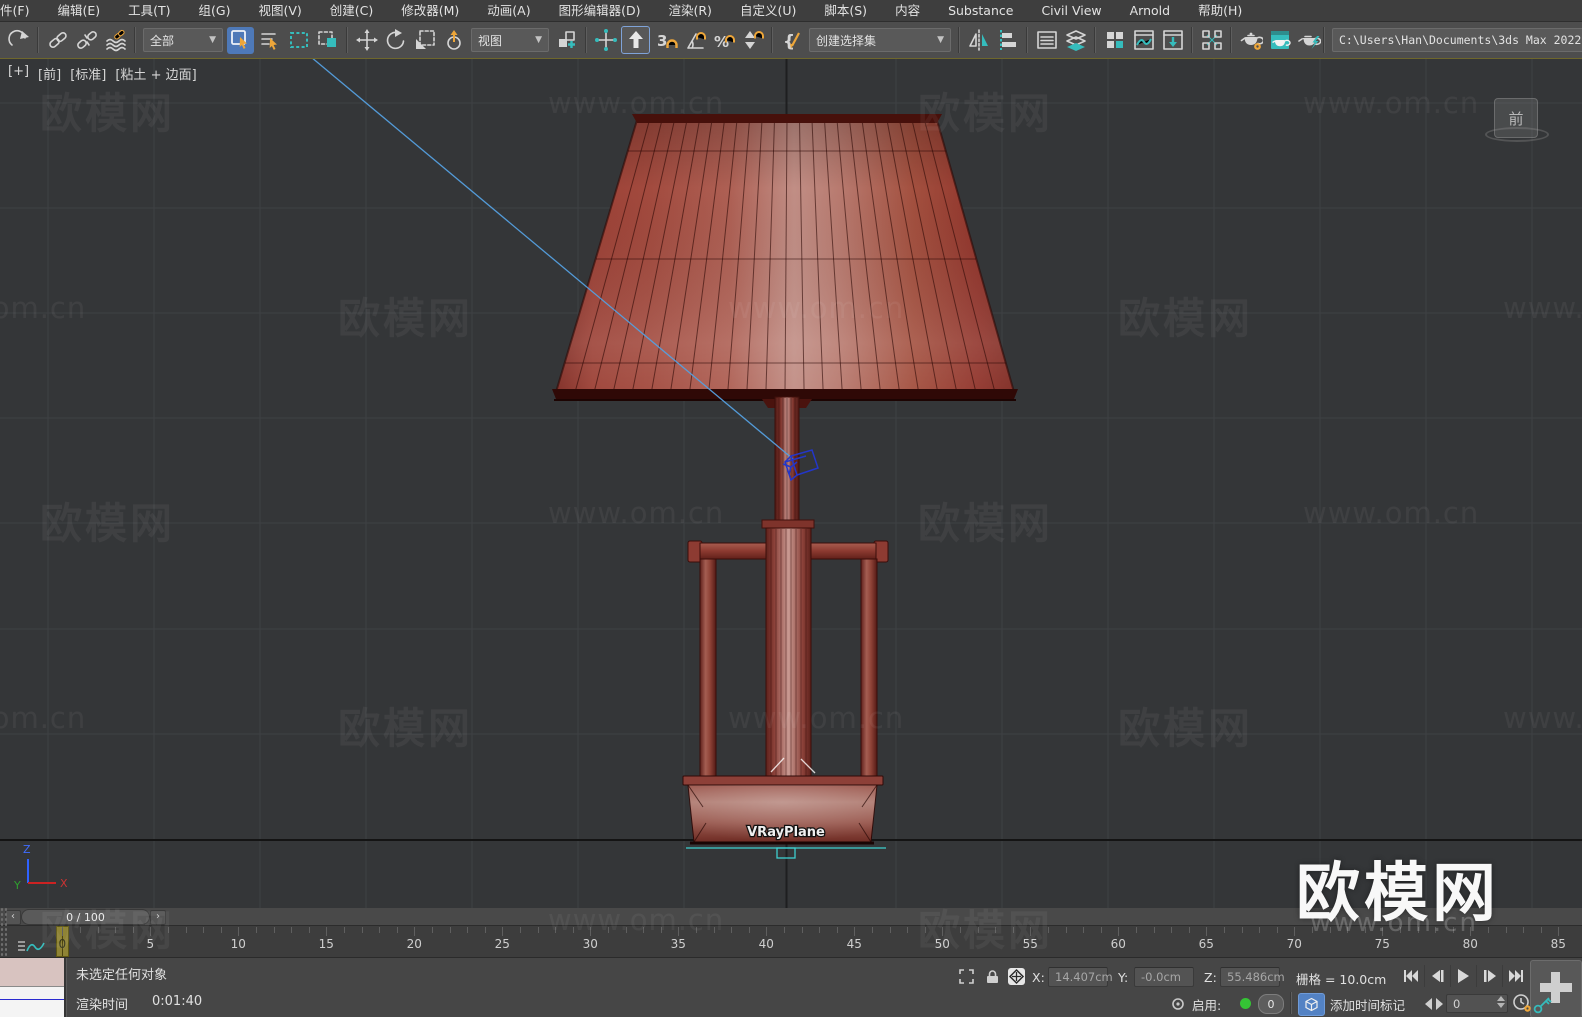  Describe the element at coordinates (279, 10) in the screenshot. I see `menu-item: 视图(V)` at that location.